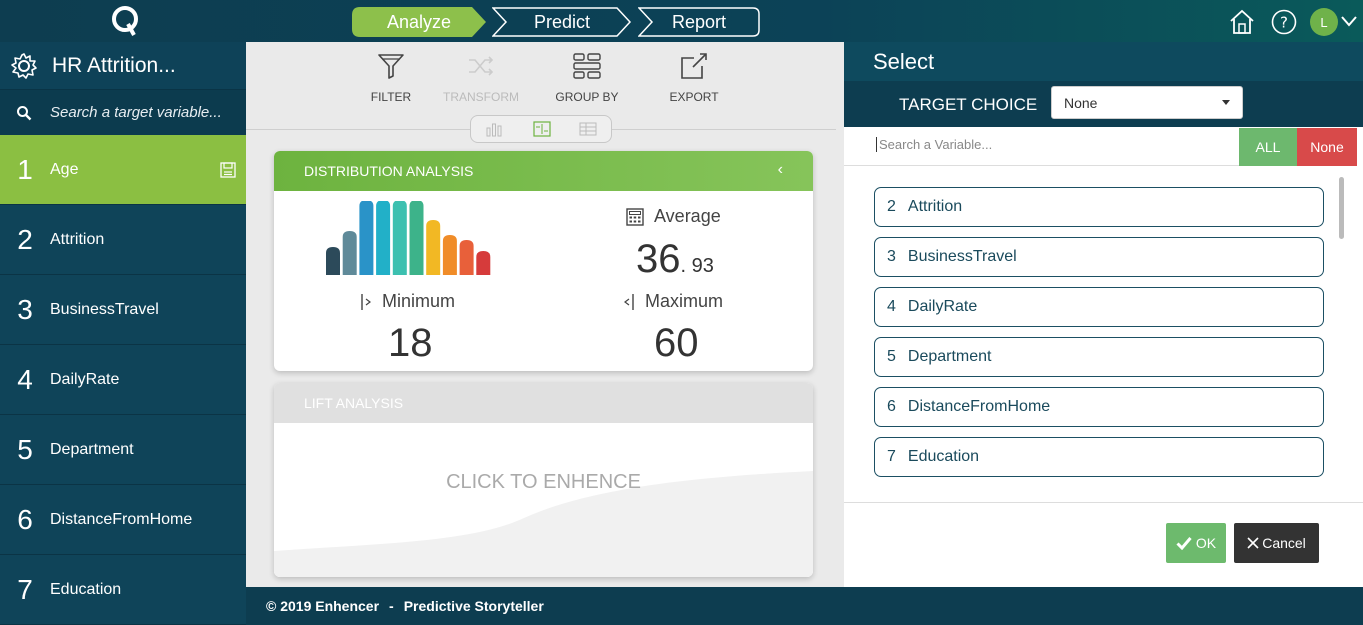  Describe the element at coordinates (123, 590) in the screenshot. I see `sidebar-item-education: 7 Education` at that location.